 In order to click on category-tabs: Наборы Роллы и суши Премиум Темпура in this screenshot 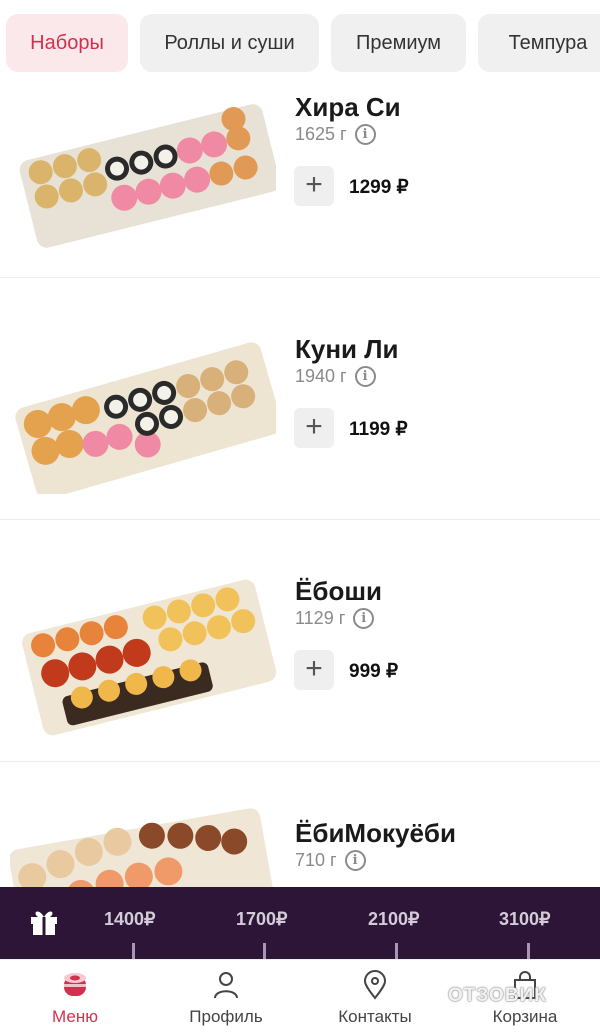, I will do `click(300, 44)`.